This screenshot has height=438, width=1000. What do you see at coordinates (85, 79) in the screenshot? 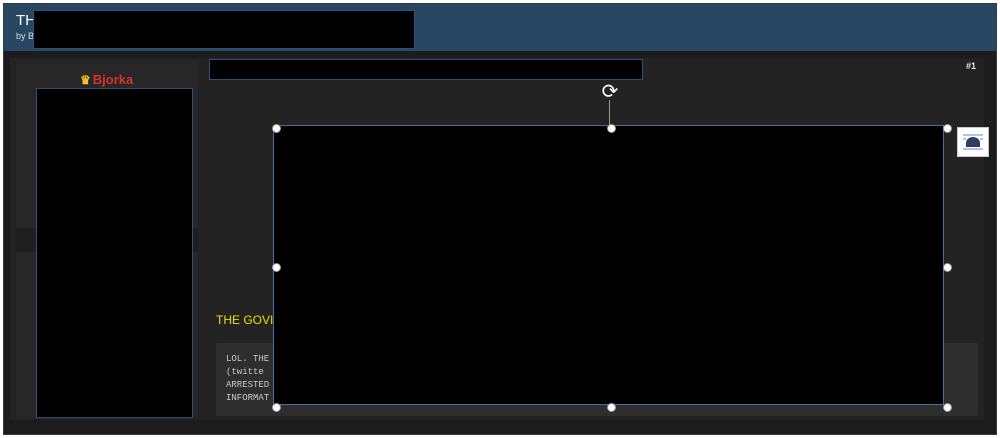
I see `crown-icon: ♛` at bounding box center [85, 79].